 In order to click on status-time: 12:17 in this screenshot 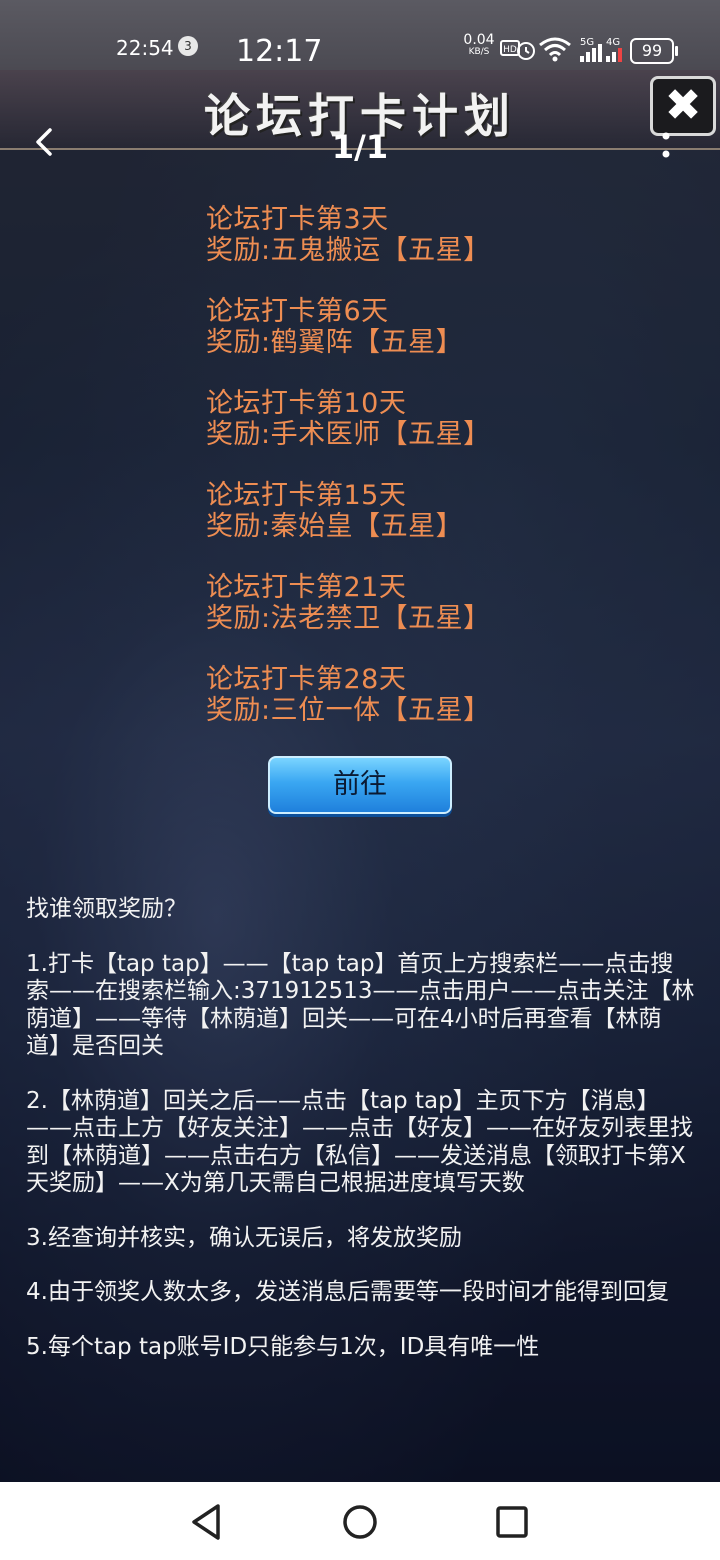, I will do `click(279, 51)`.